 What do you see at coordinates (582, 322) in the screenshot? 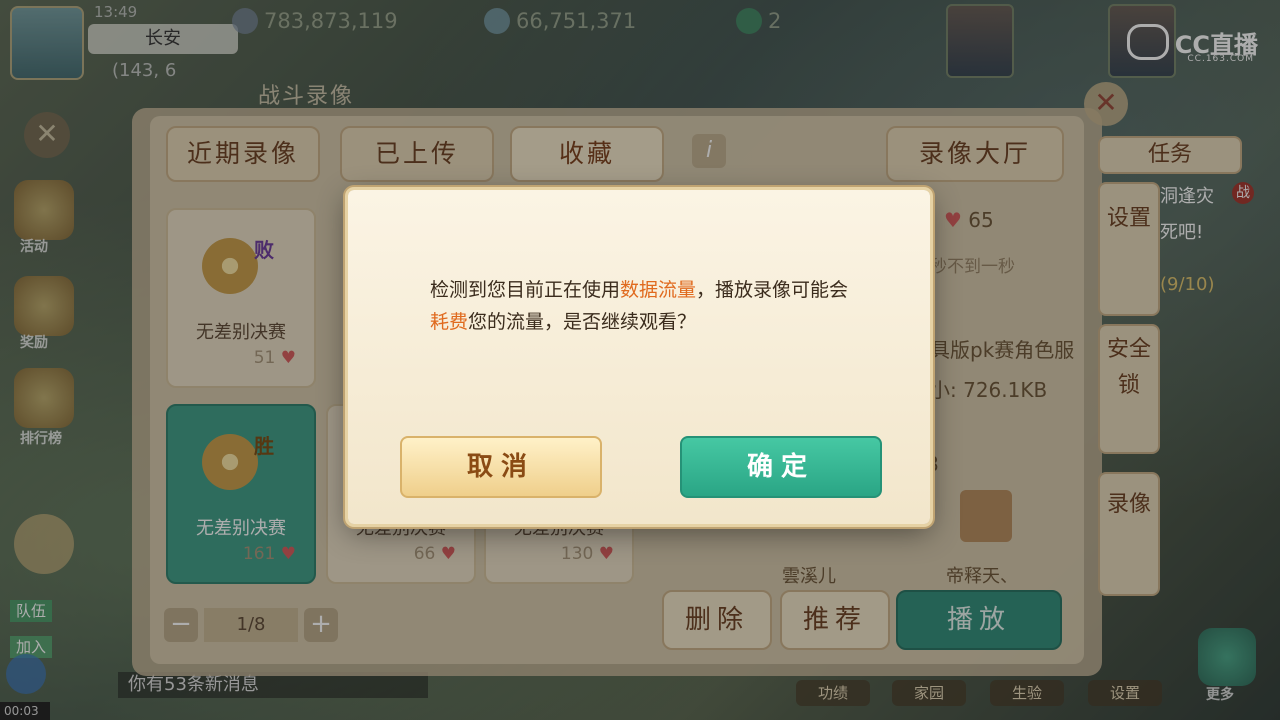
I see `dialog-text-3: 您的流量，是否继续观看？` at bounding box center [582, 322].